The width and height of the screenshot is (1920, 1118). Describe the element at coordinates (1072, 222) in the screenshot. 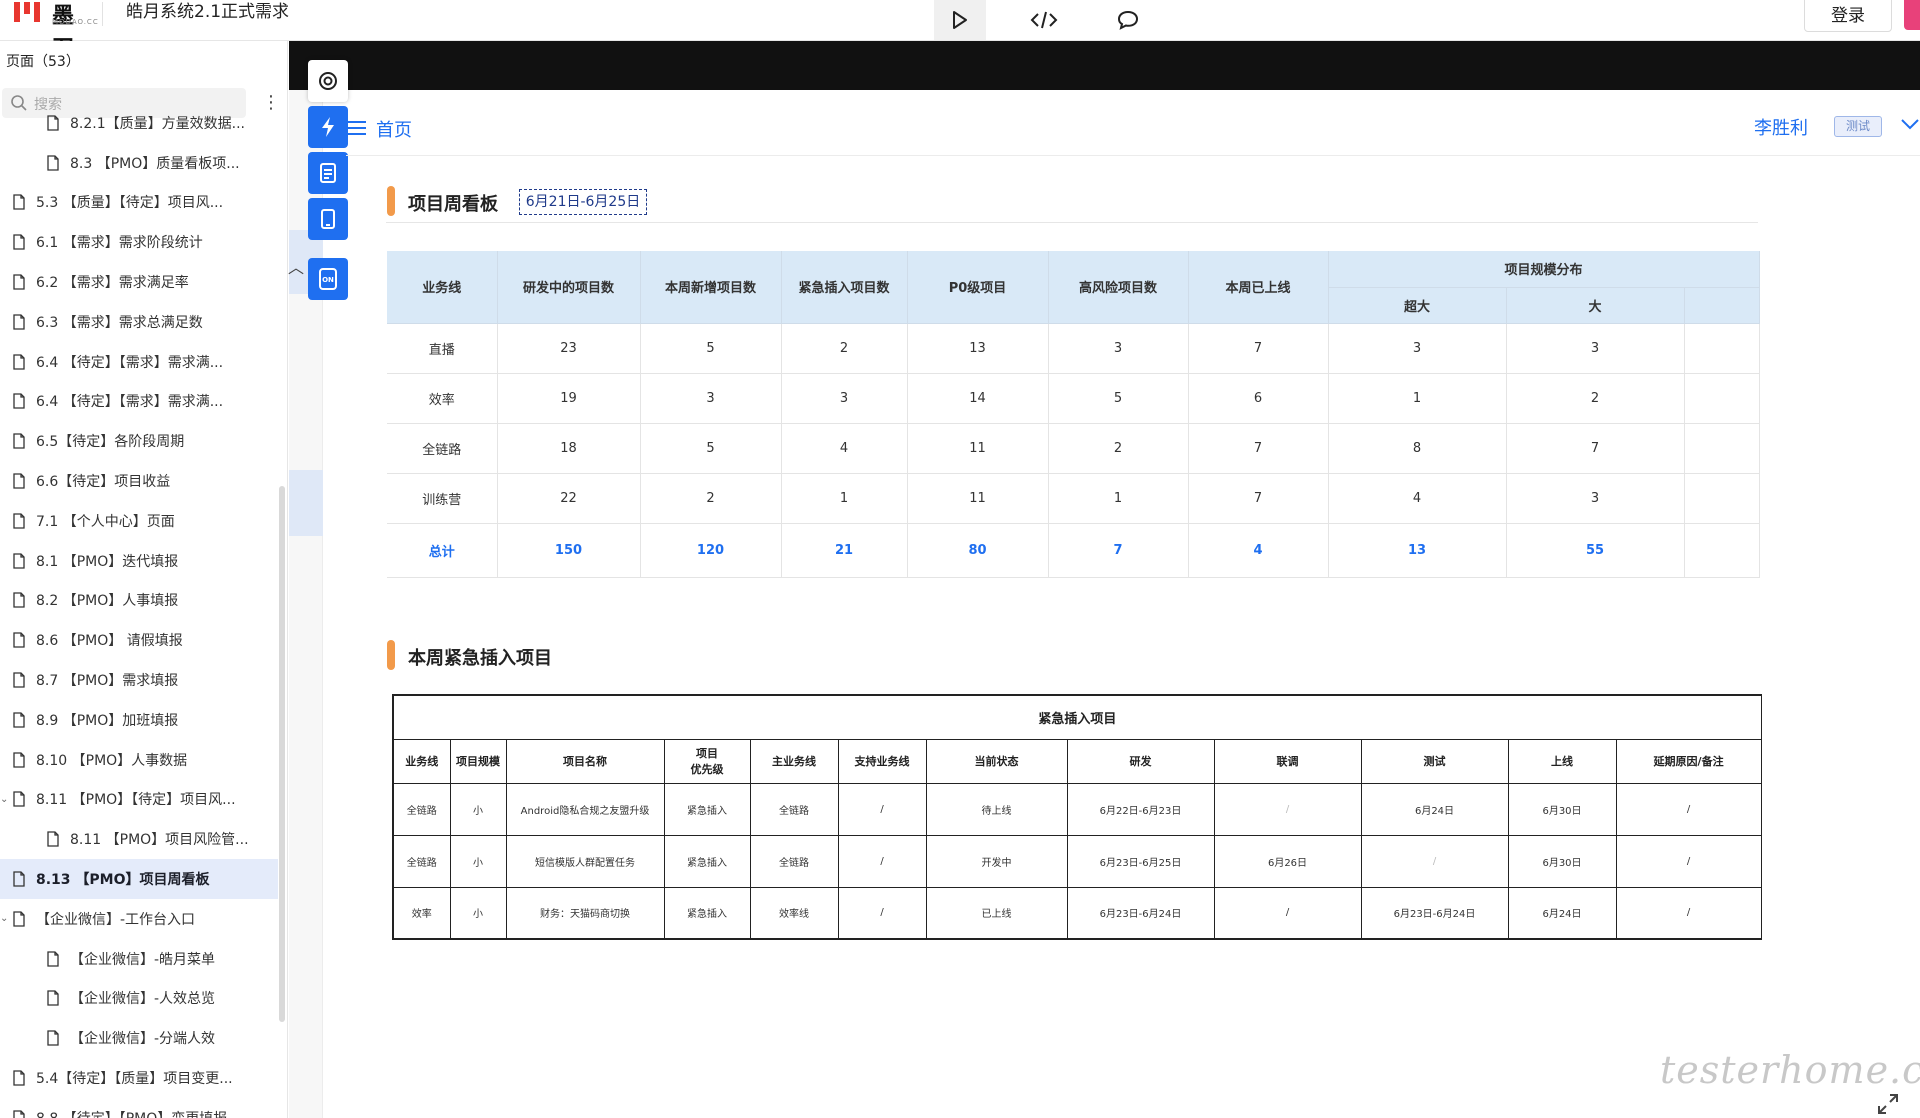

I see `section-divider` at that location.